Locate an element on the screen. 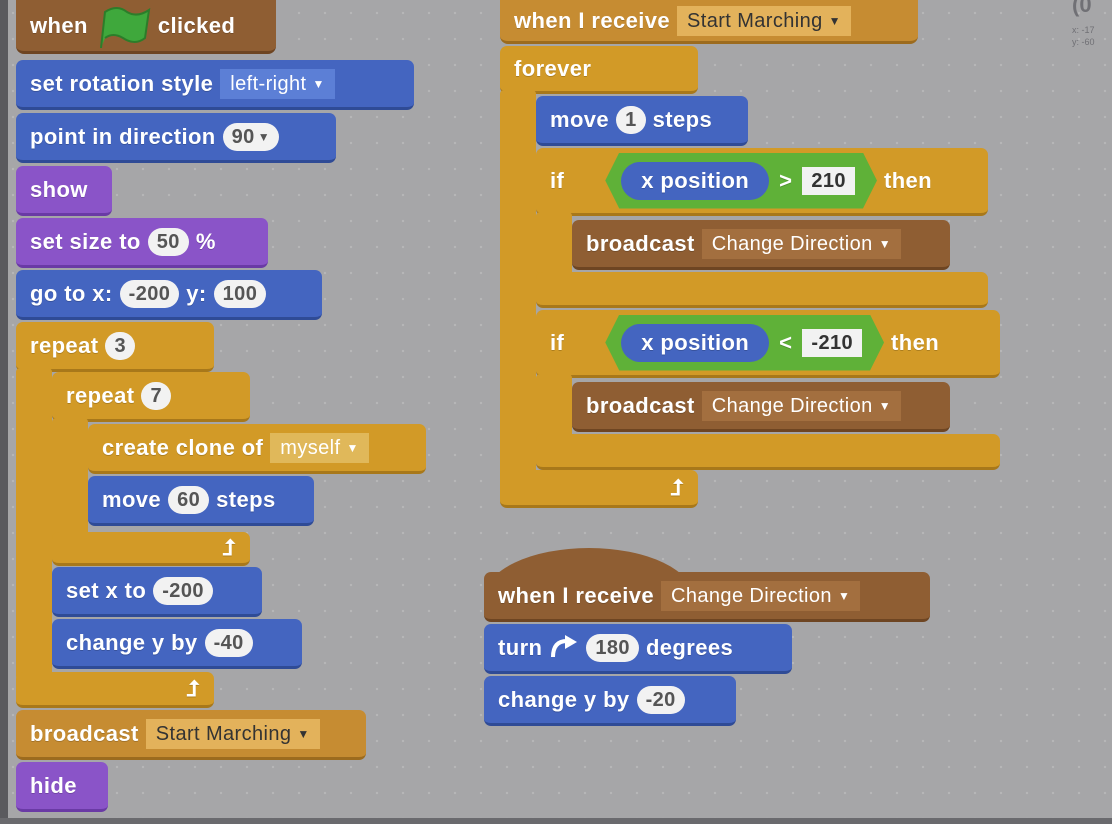 This screenshot has height=824, width=1112. show-block: show is located at coordinates (64, 191).